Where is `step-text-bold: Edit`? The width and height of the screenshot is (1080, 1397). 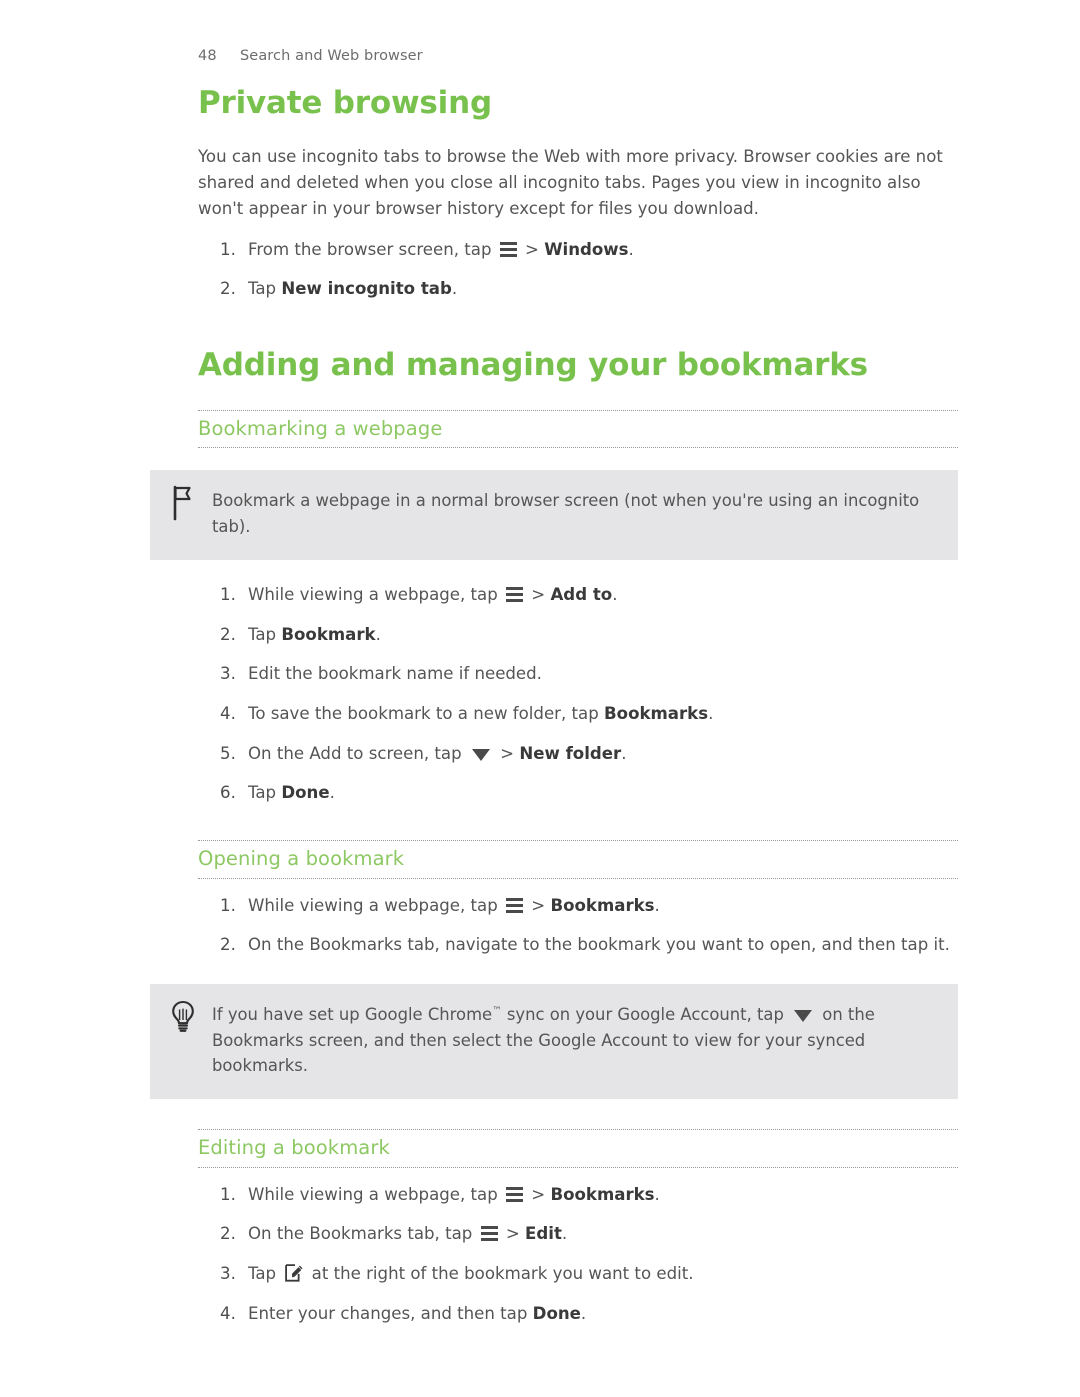 step-text-bold: Edit is located at coordinates (543, 1234).